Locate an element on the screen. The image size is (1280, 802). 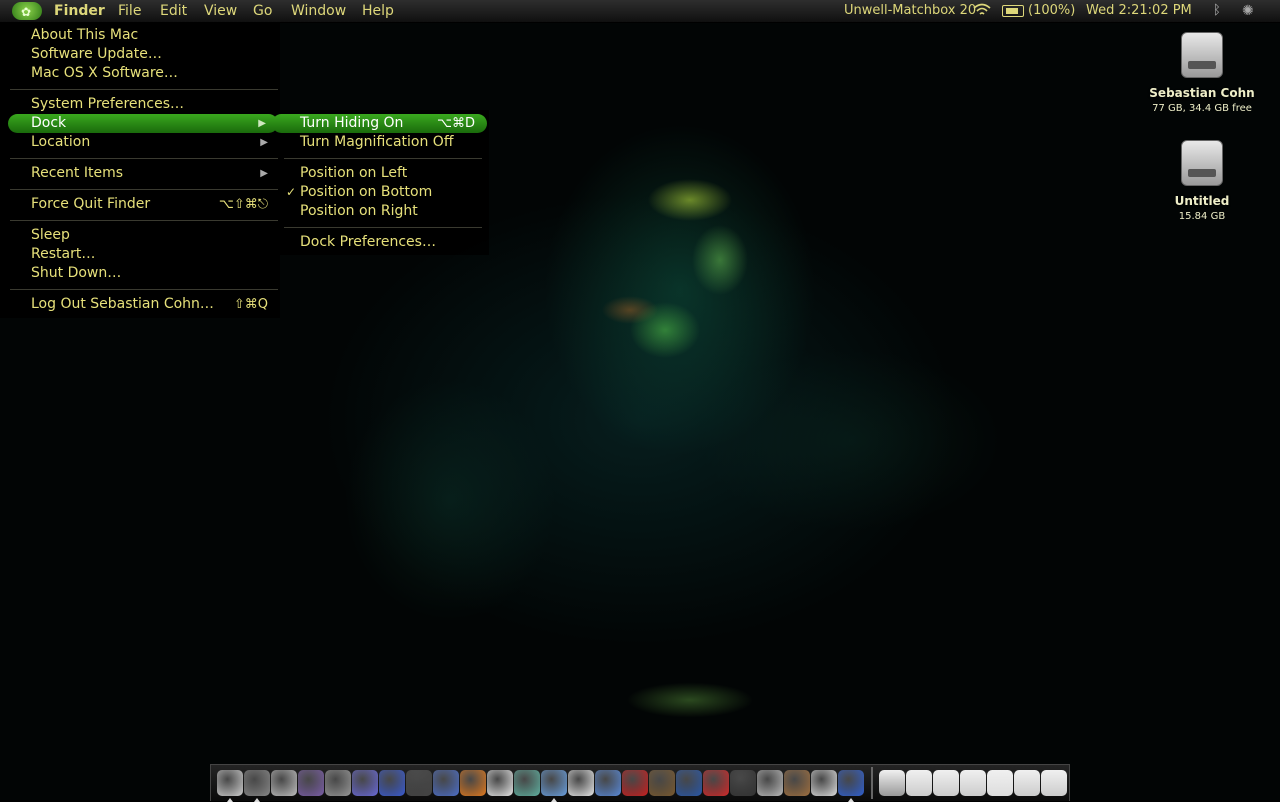
dock-hard-drive-icon is located at coordinates (892, 783).